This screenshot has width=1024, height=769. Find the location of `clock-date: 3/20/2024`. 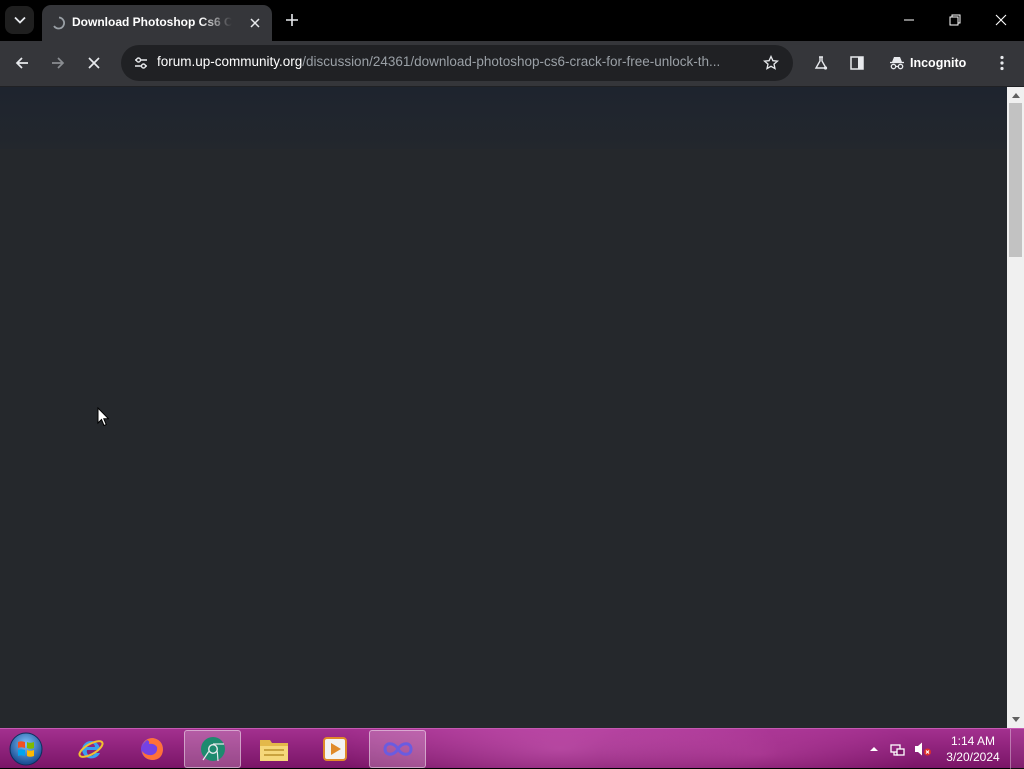

clock-date: 3/20/2024 is located at coordinates (973, 757).